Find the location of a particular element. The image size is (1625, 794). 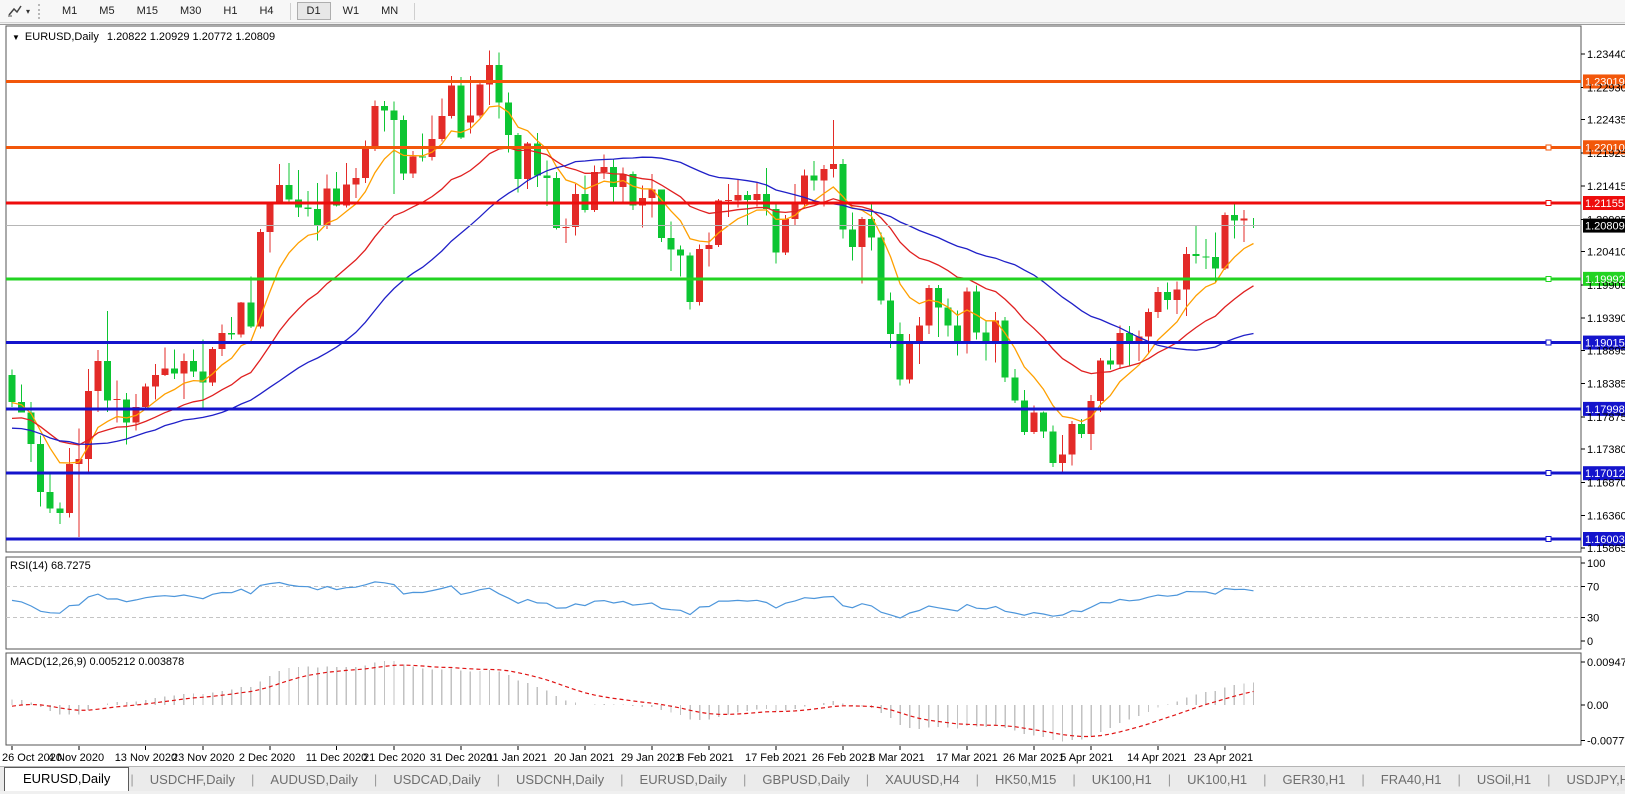

date-tick-label: 8 Feb 2021 is located at coordinates (706, 758).